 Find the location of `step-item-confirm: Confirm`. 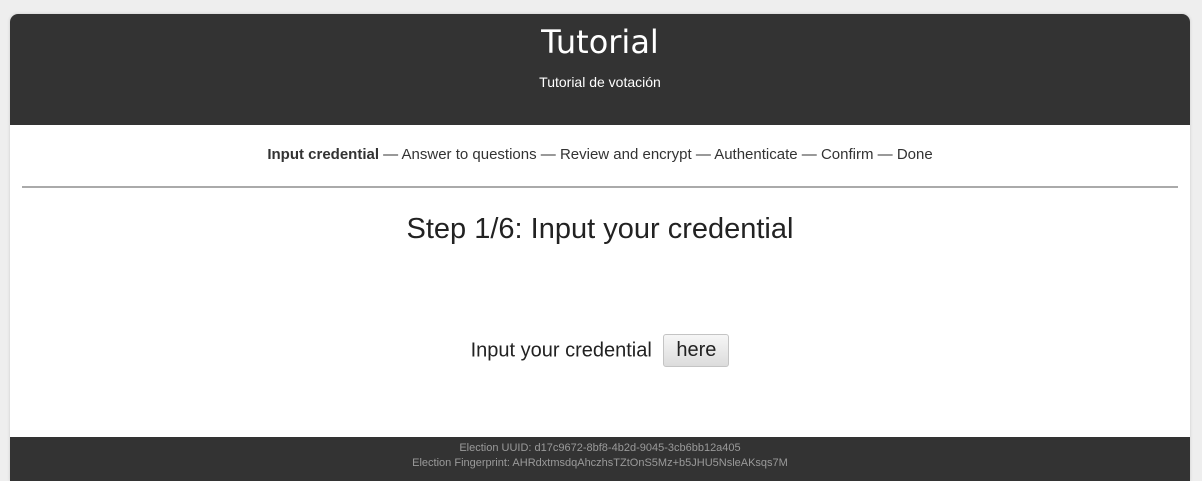

step-item-confirm: Confirm is located at coordinates (847, 154).